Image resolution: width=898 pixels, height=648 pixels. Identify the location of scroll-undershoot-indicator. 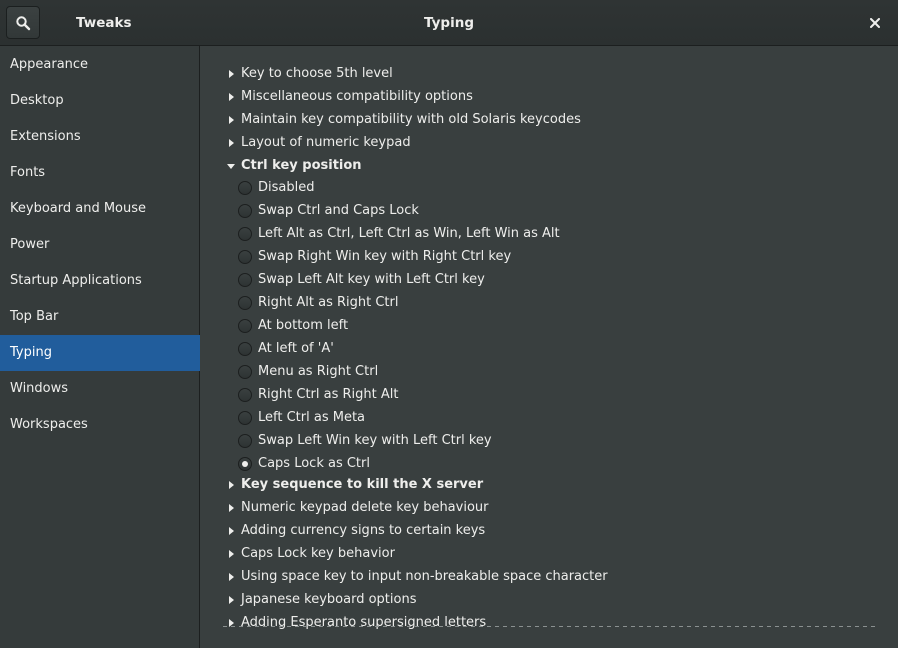
(549, 626).